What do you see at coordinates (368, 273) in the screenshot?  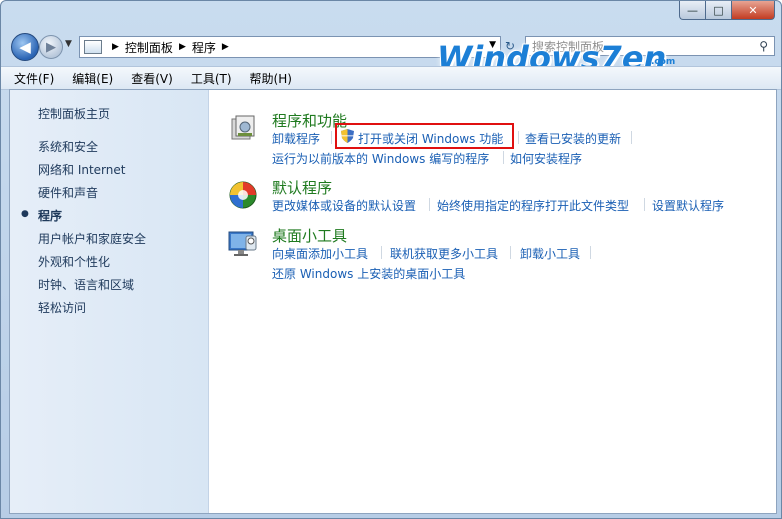 I see `link-restore-gadgets: 还原 Windows 上安装的桌面小工具` at bounding box center [368, 273].